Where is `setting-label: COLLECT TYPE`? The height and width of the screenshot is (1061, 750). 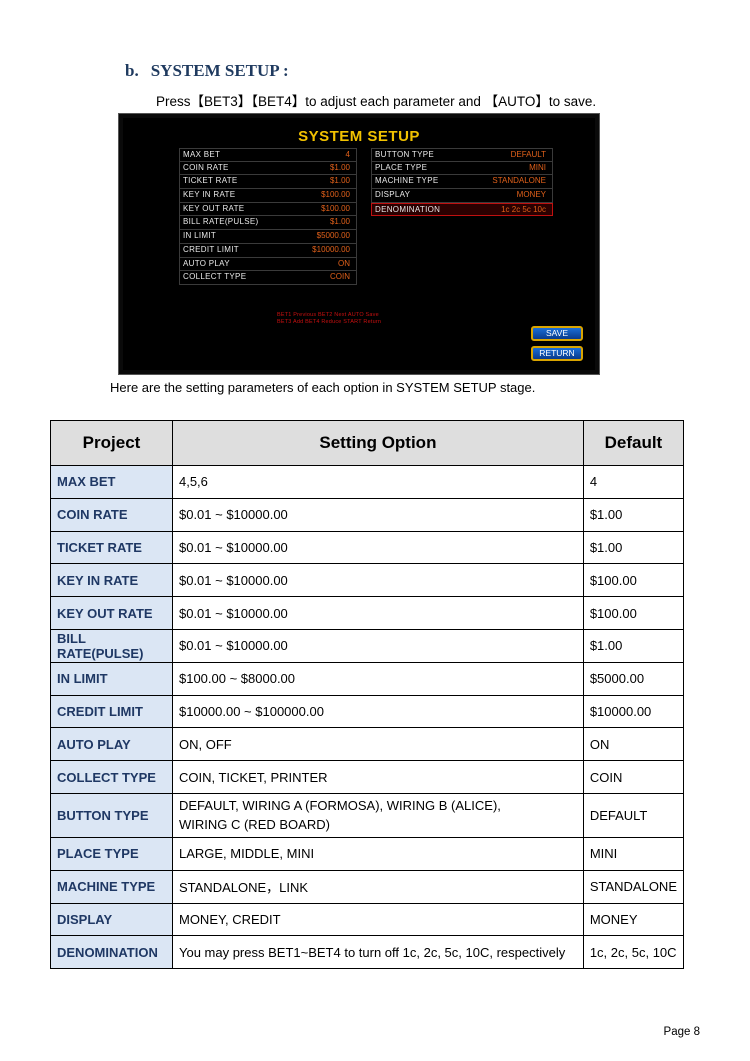
setting-label: COLLECT TYPE is located at coordinates (215, 277).